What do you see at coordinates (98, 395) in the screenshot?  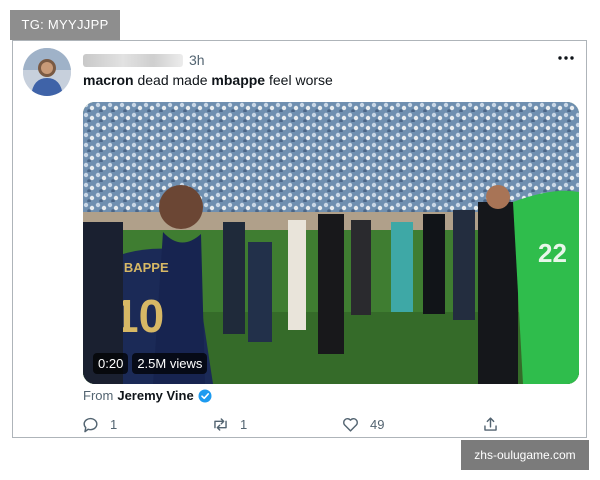 I see `source-from-label: From` at bounding box center [98, 395].